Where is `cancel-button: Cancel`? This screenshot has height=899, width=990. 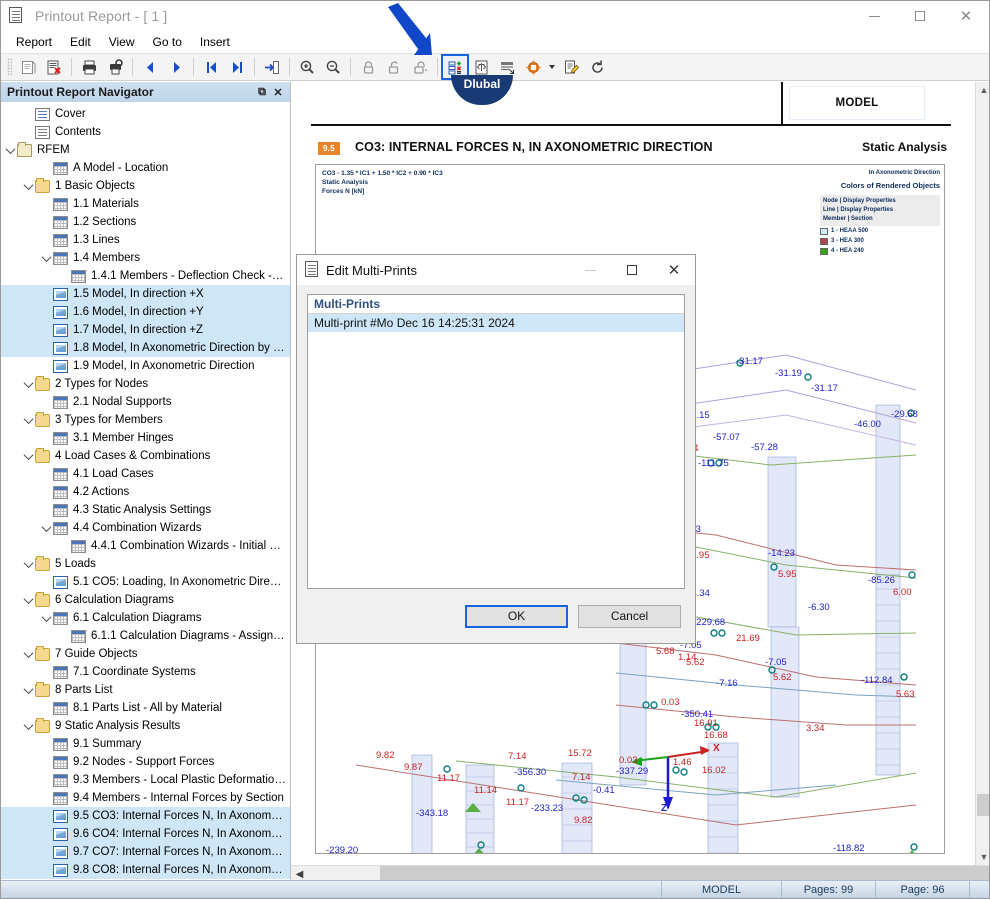
cancel-button: Cancel is located at coordinates (629, 616).